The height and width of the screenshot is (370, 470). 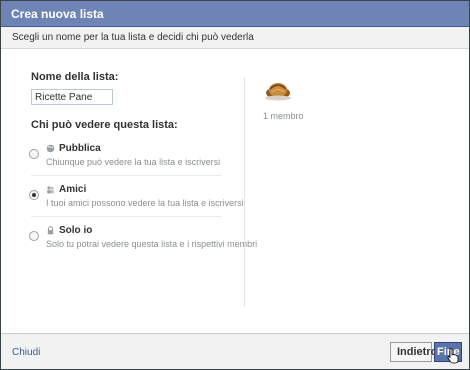 What do you see at coordinates (244, 192) in the screenshot?
I see `column-divider` at bounding box center [244, 192].